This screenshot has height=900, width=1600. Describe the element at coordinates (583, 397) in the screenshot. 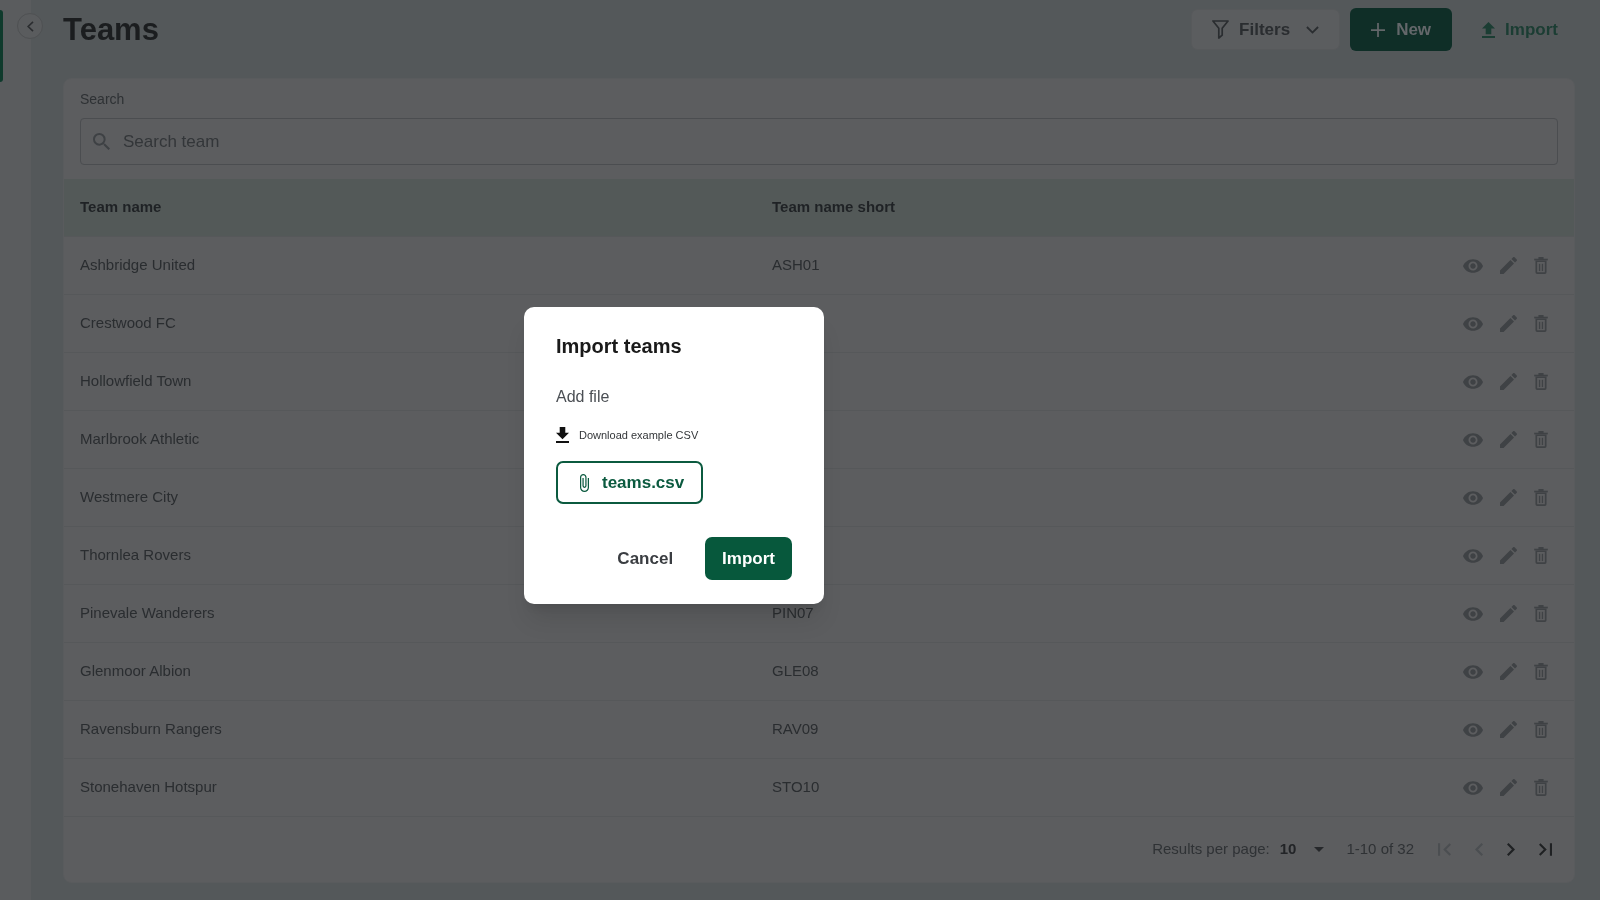

I see `section-label: Add file` at that location.